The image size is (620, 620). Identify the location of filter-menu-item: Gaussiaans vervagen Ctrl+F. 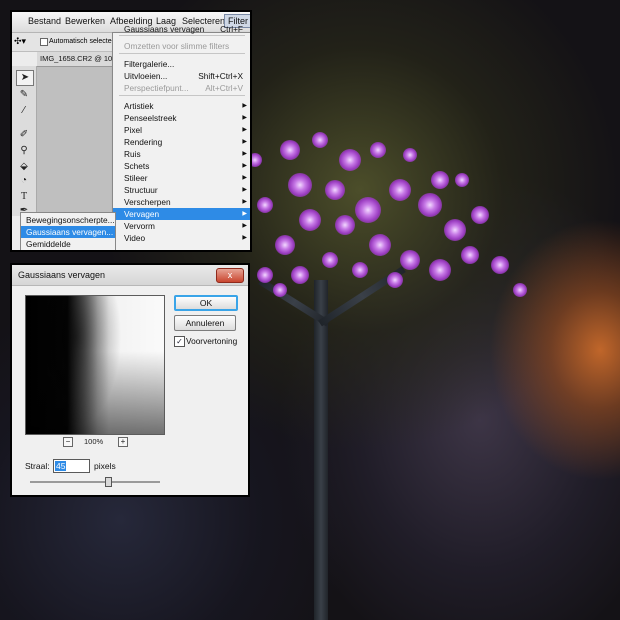
(181, 29).